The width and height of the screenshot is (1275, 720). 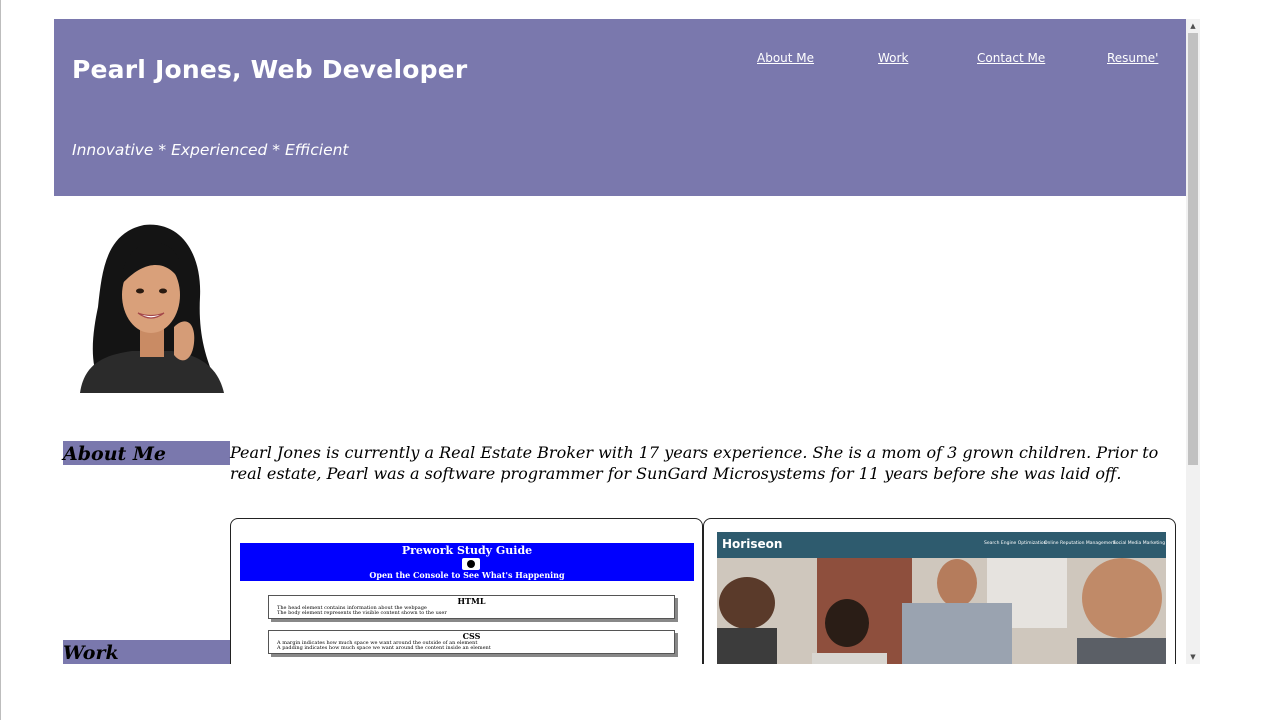 I want to click on about-me-heading: About Me, so click(x=146, y=453).